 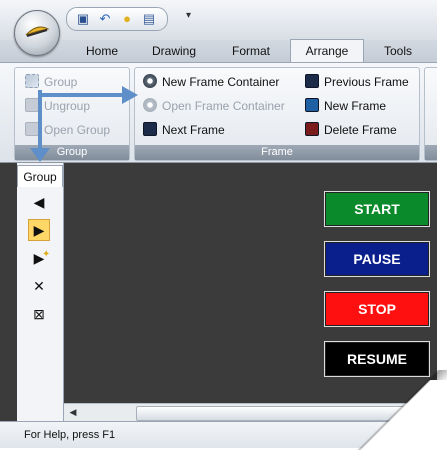 I want to click on application-menu-button, so click(x=37, y=33).